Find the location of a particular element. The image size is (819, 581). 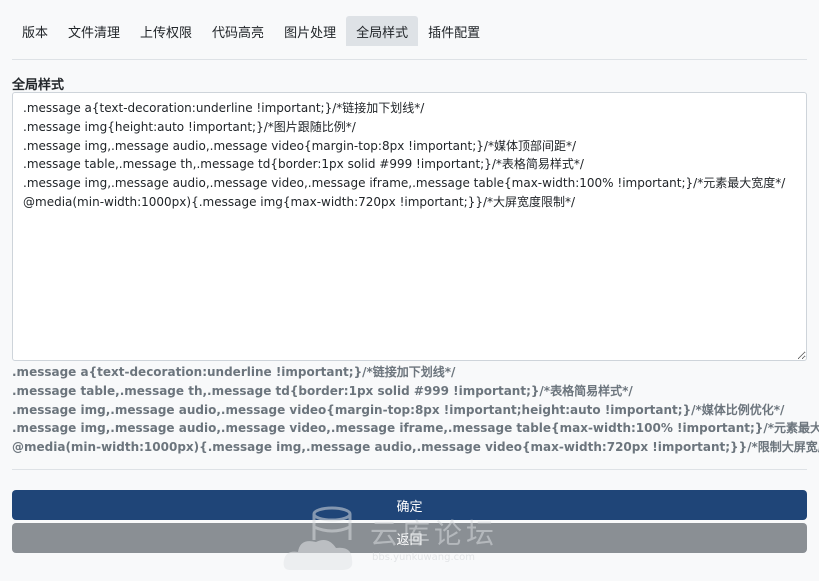

back-button-label: 返回 is located at coordinates (409, 540).